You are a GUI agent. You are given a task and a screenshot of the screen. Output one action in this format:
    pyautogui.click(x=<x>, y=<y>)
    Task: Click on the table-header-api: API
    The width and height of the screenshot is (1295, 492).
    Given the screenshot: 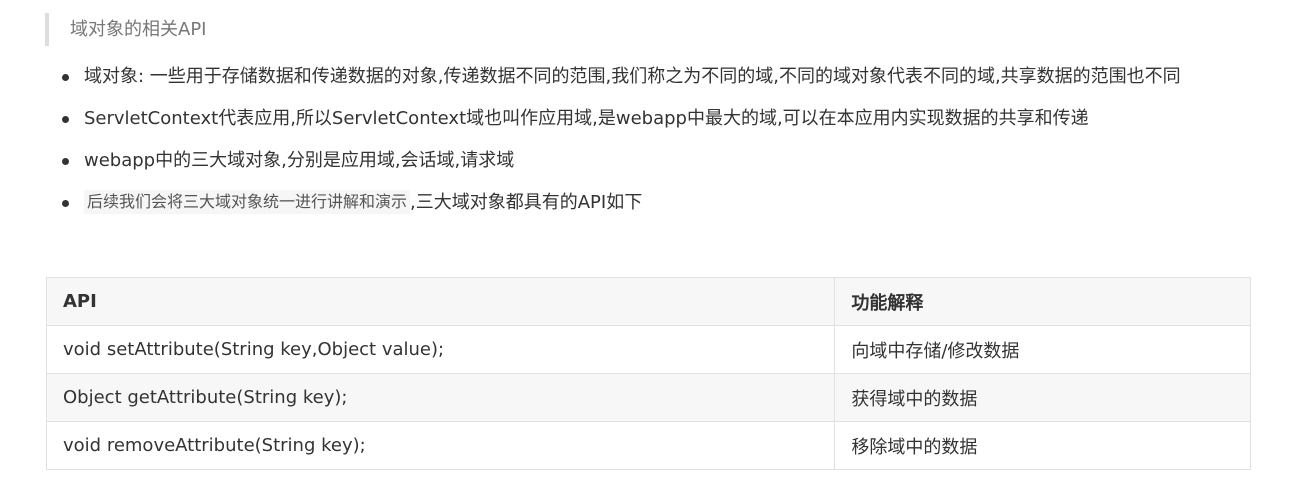 What is the action you would take?
    pyautogui.click(x=440, y=301)
    